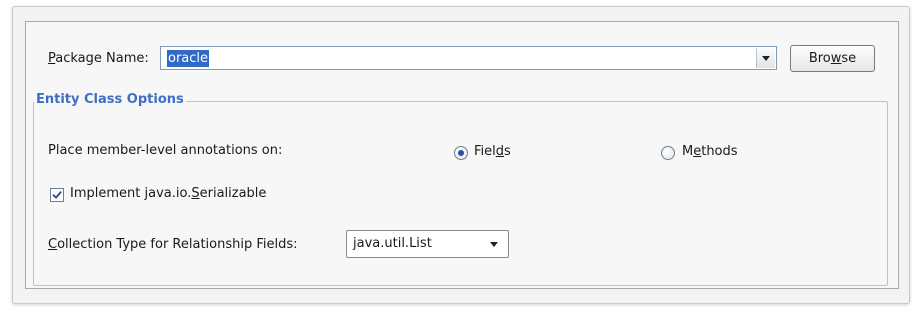 This screenshot has width=922, height=313. I want to click on entity-options-legend: Entity Class Options, so click(110, 100).